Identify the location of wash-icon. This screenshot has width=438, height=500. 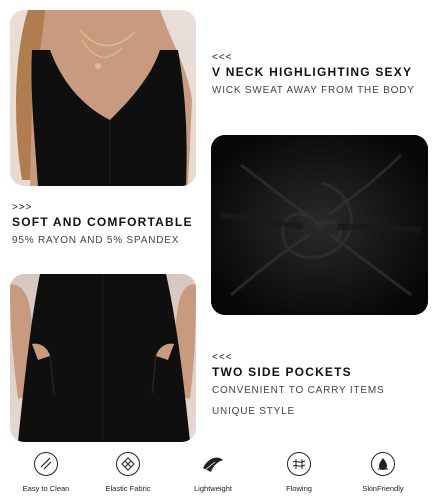
(46, 464).